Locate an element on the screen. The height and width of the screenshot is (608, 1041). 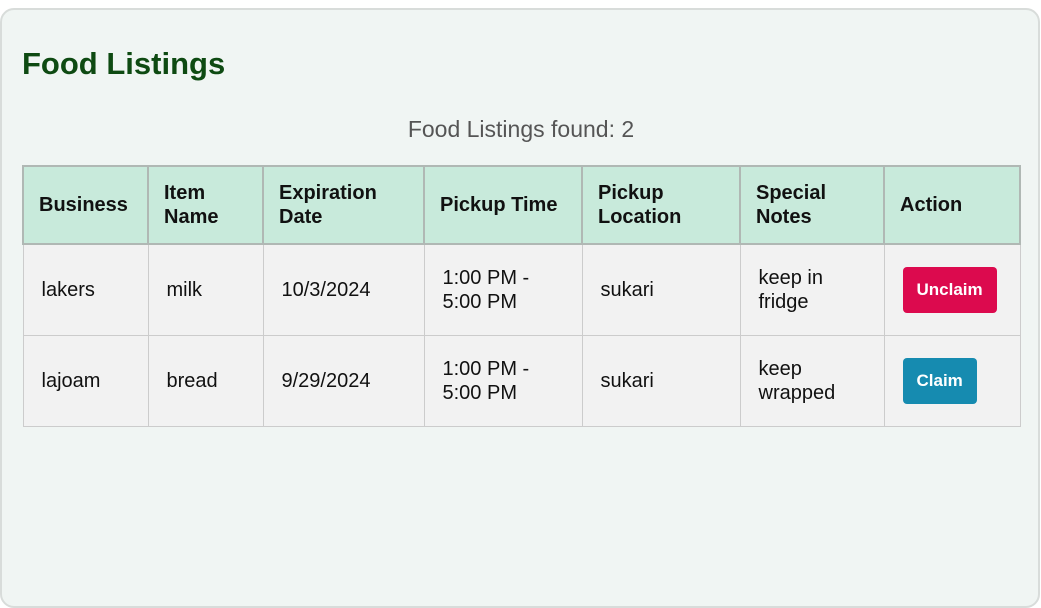
cell-action: Unclaim is located at coordinates (952, 289).